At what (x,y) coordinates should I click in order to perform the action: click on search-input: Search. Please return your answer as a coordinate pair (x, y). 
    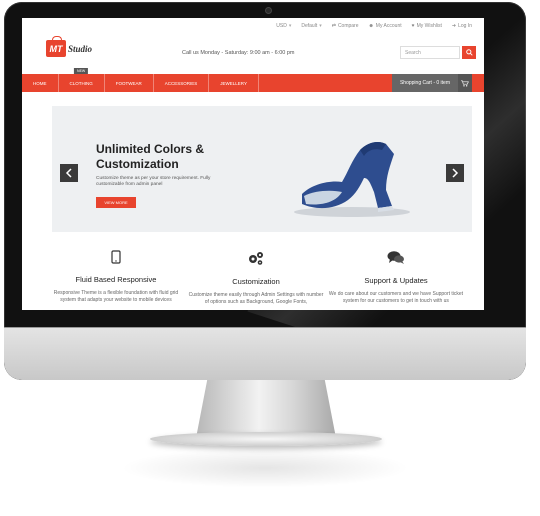
    Looking at the image, I should click on (430, 52).